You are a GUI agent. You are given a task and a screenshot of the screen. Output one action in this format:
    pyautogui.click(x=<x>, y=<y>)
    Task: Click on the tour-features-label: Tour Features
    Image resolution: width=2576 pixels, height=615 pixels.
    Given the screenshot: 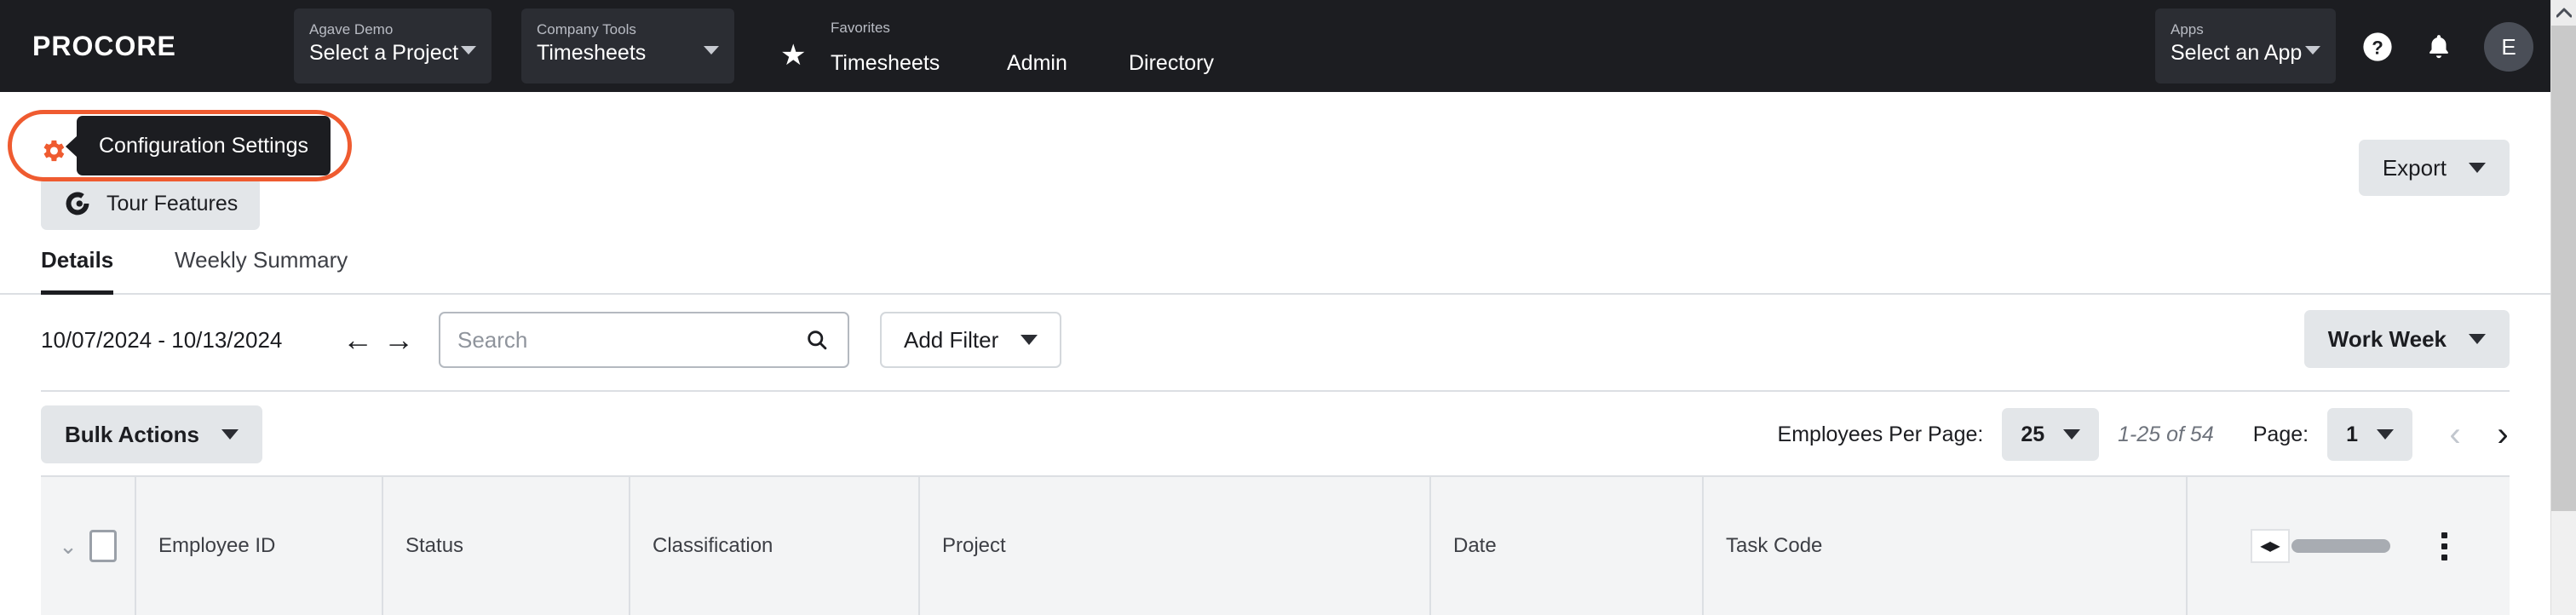 What is the action you would take?
    pyautogui.click(x=173, y=204)
    